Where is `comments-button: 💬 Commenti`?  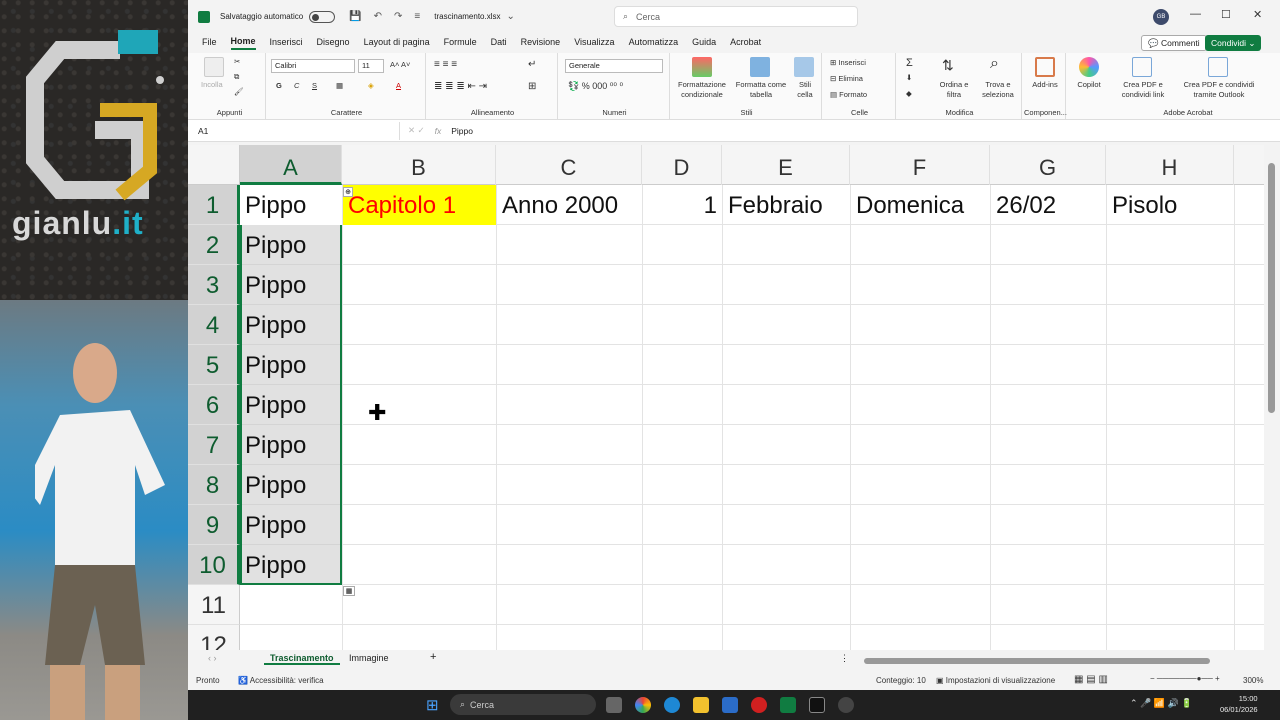
comments-button: 💬 Commenti is located at coordinates (1174, 43).